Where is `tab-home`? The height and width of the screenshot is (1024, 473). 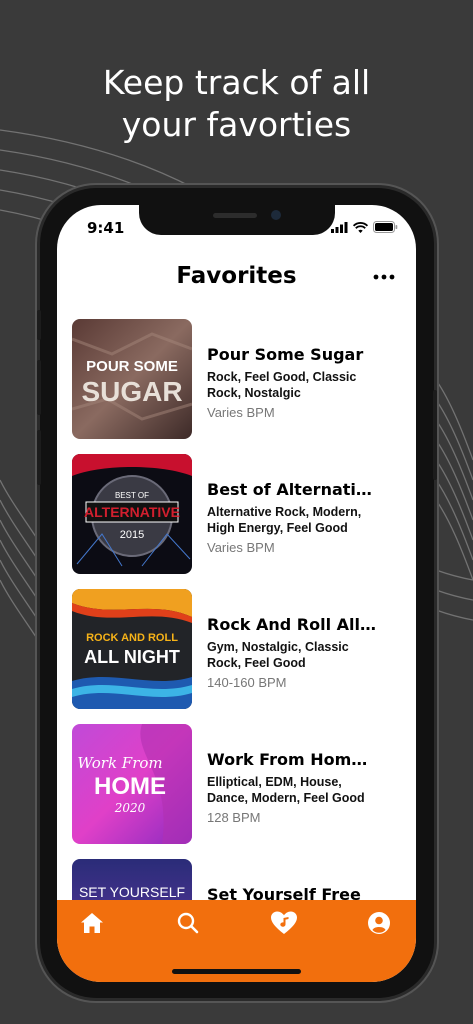
tab-home is located at coordinates (92, 923).